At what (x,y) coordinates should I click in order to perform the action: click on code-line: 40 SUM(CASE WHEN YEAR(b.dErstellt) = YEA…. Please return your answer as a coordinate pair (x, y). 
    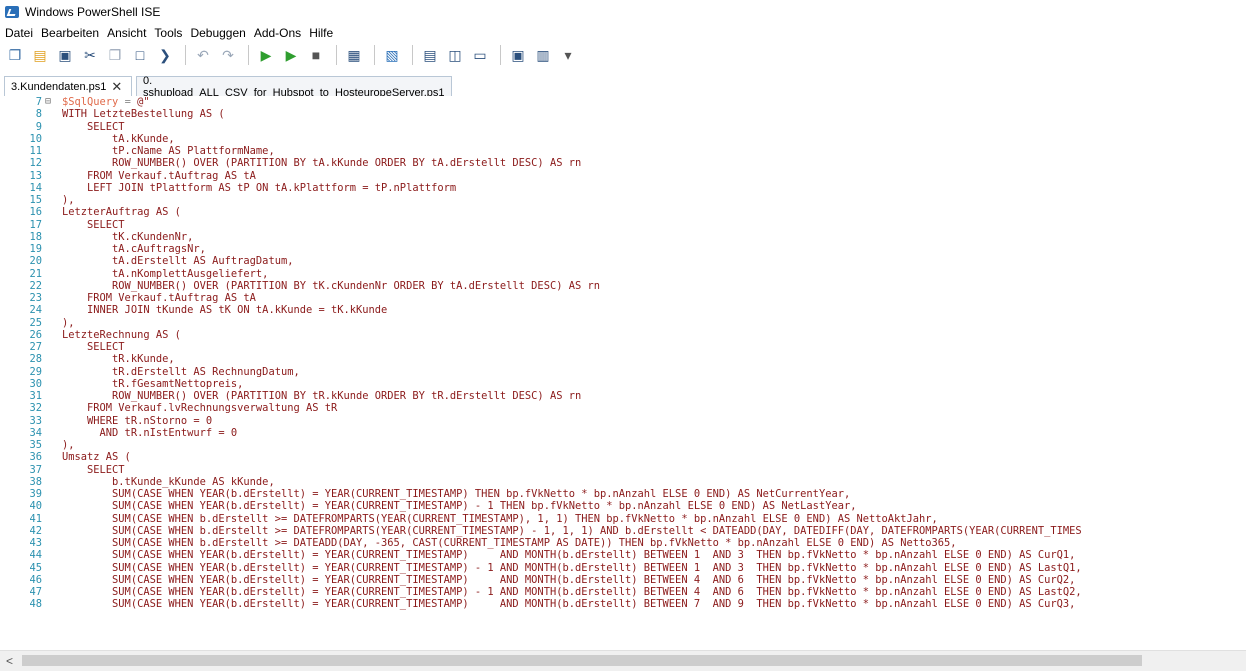
    Looking at the image, I should click on (623, 506).